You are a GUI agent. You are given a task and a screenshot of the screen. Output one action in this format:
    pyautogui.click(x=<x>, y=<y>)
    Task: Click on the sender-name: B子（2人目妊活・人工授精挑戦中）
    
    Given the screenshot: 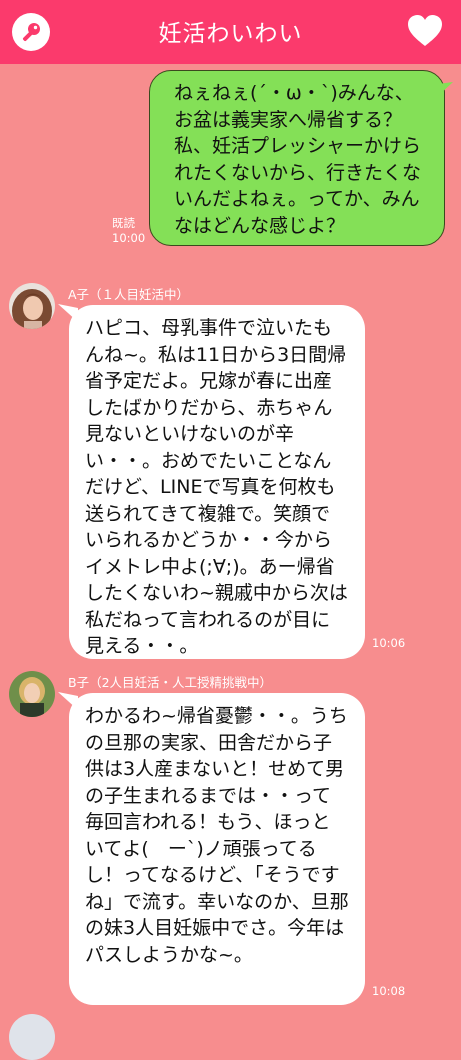 What is the action you would take?
    pyautogui.click(x=170, y=682)
    